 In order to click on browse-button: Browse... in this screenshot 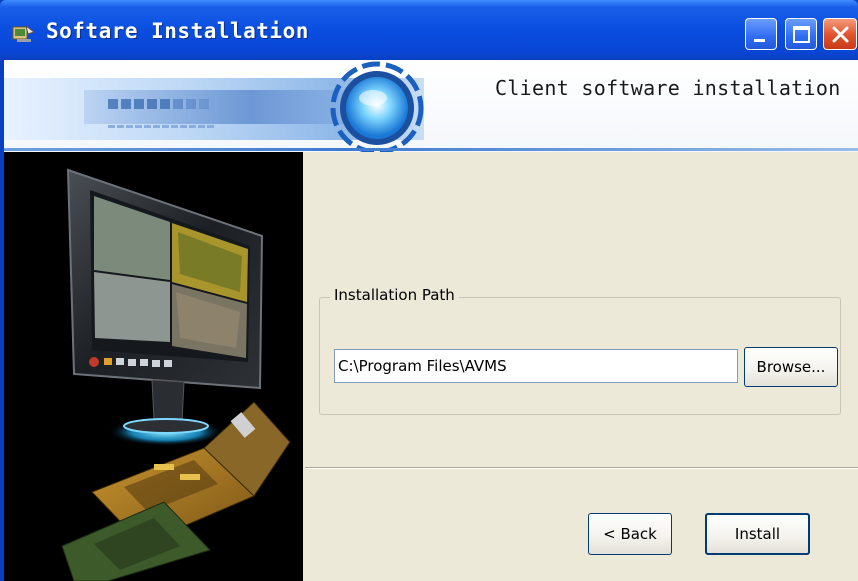, I will do `click(791, 367)`.